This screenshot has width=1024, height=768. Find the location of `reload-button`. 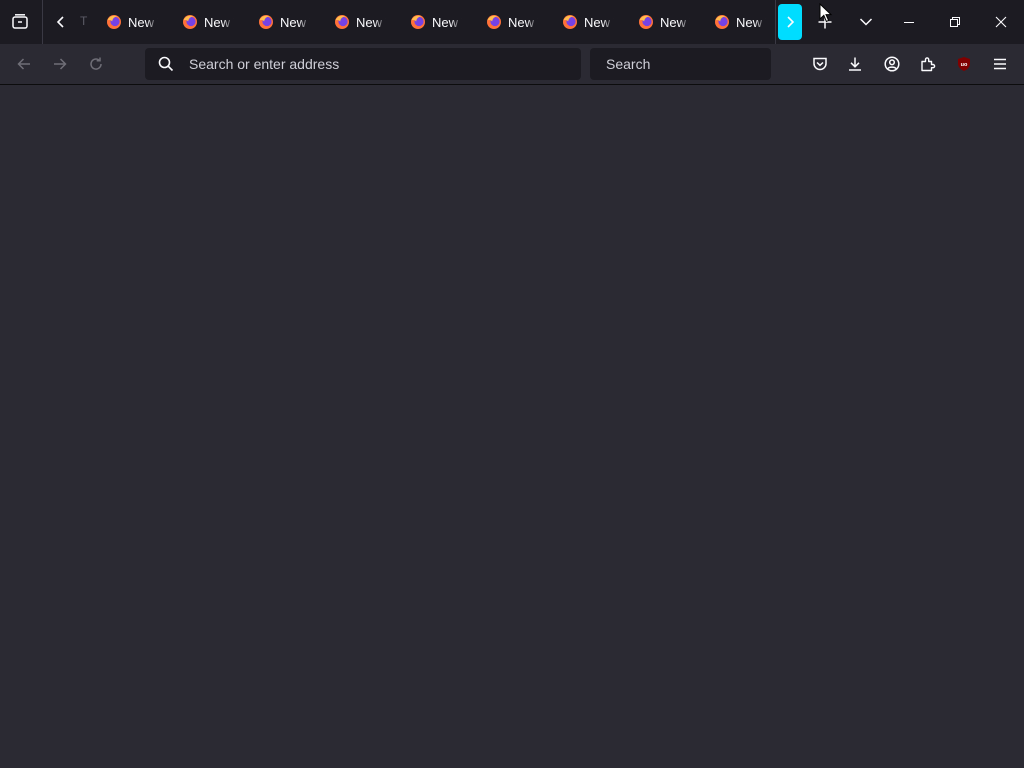

reload-button is located at coordinates (96, 64).